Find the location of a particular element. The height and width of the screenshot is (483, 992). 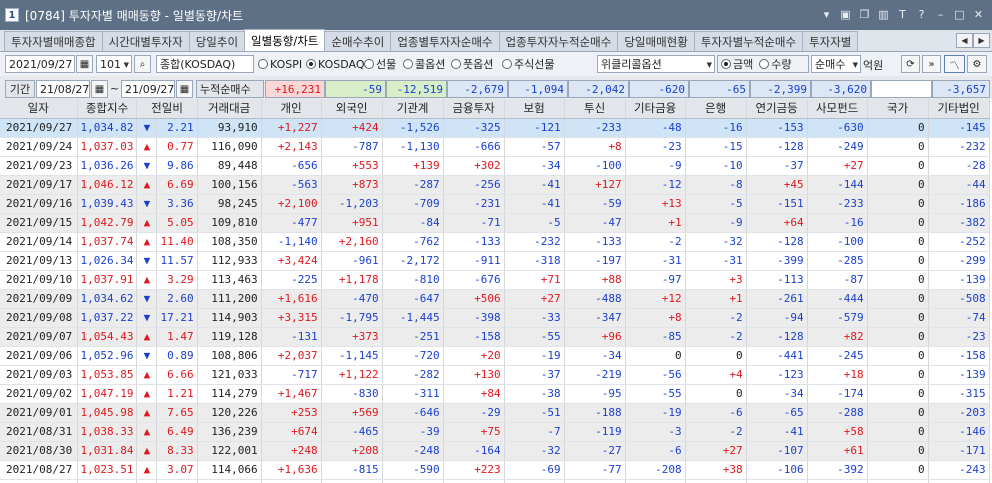

font-icon: T is located at coordinates (902, 14).